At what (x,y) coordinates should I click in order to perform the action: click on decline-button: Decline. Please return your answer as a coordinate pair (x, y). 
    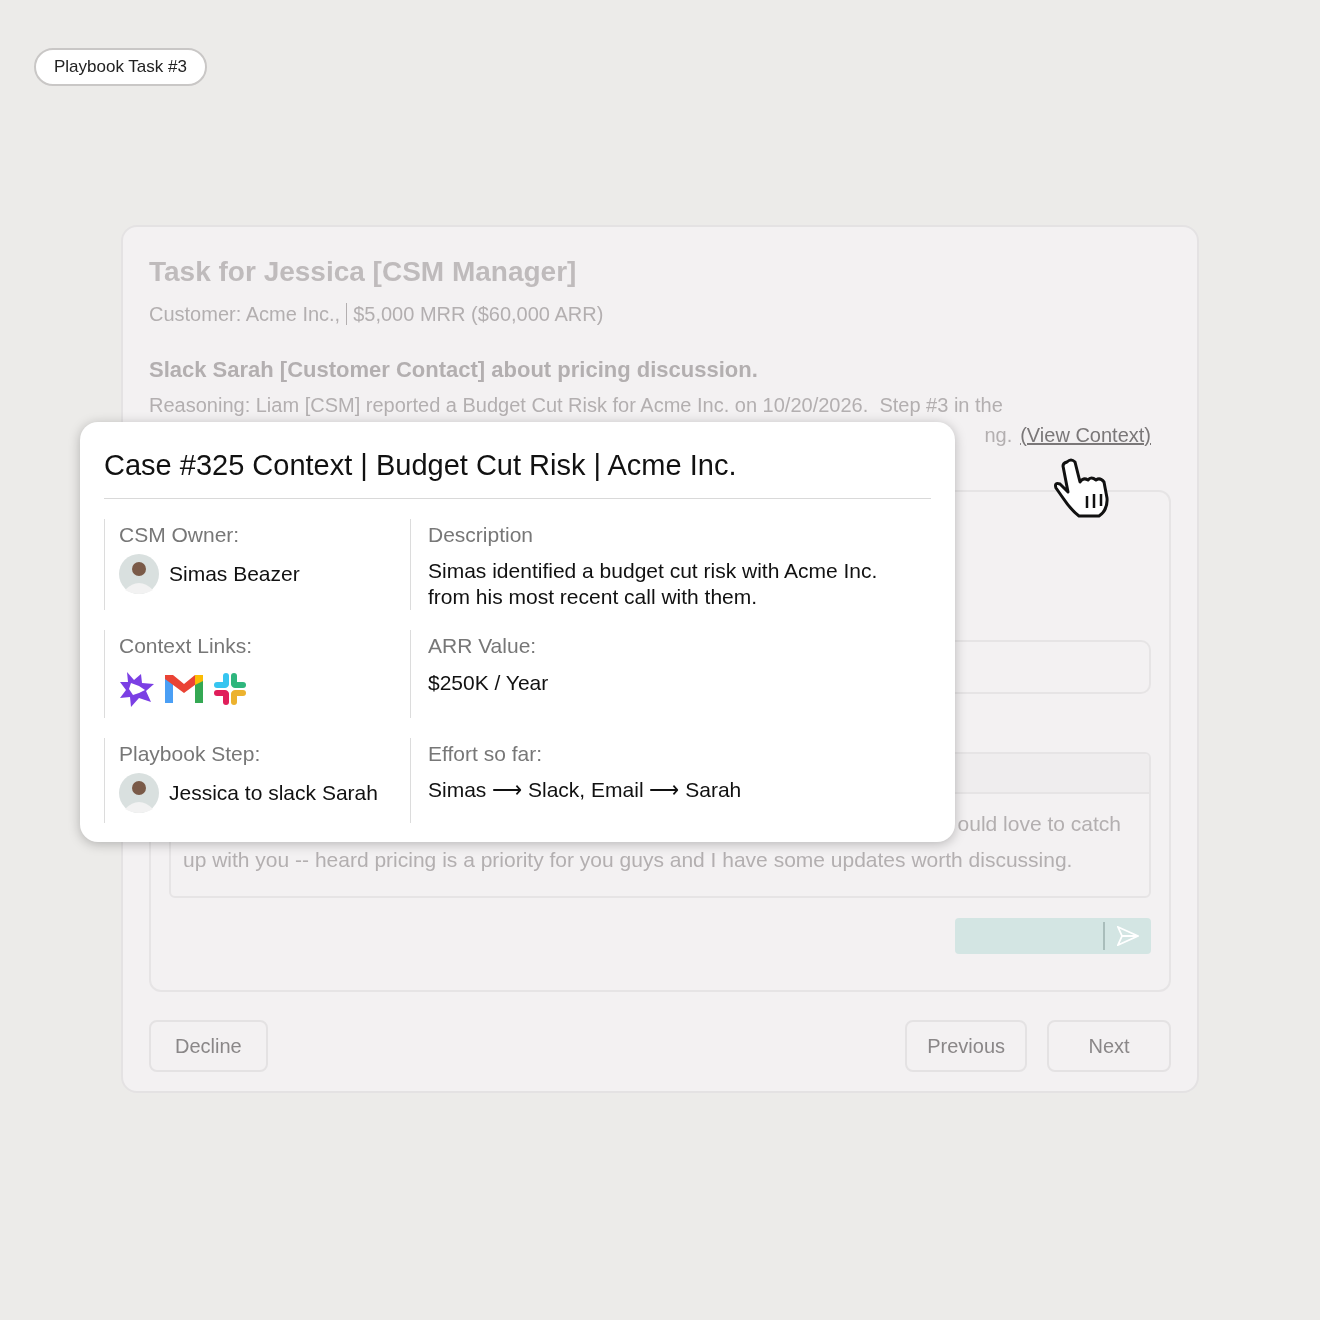
    Looking at the image, I should click on (208, 1046).